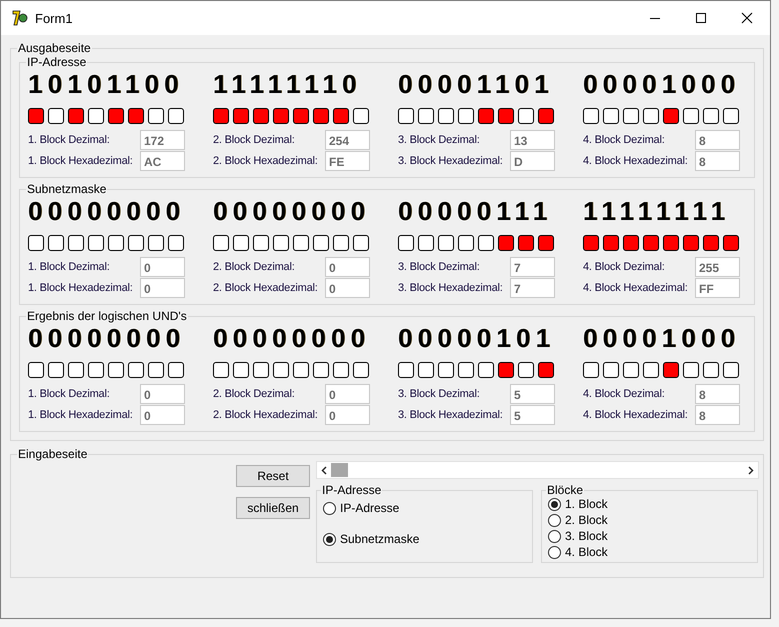 The height and width of the screenshot is (627, 779). I want to click on decimal-field: 254, so click(347, 140).